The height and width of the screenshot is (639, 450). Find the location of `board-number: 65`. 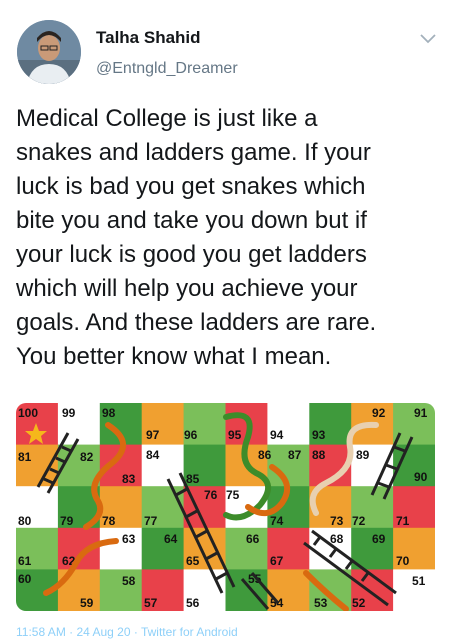

board-number: 65 is located at coordinates (193, 561).